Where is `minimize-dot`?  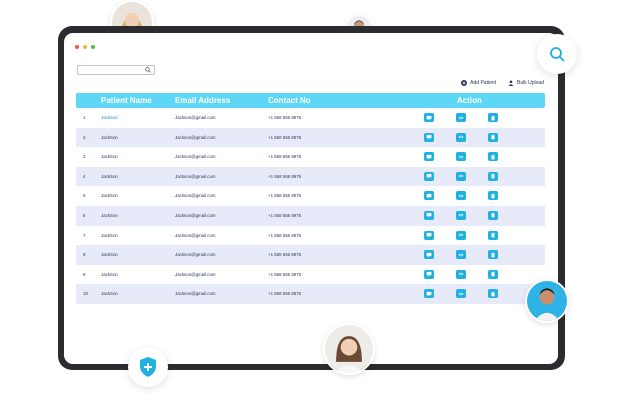 minimize-dot is located at coordinates (85, 47).